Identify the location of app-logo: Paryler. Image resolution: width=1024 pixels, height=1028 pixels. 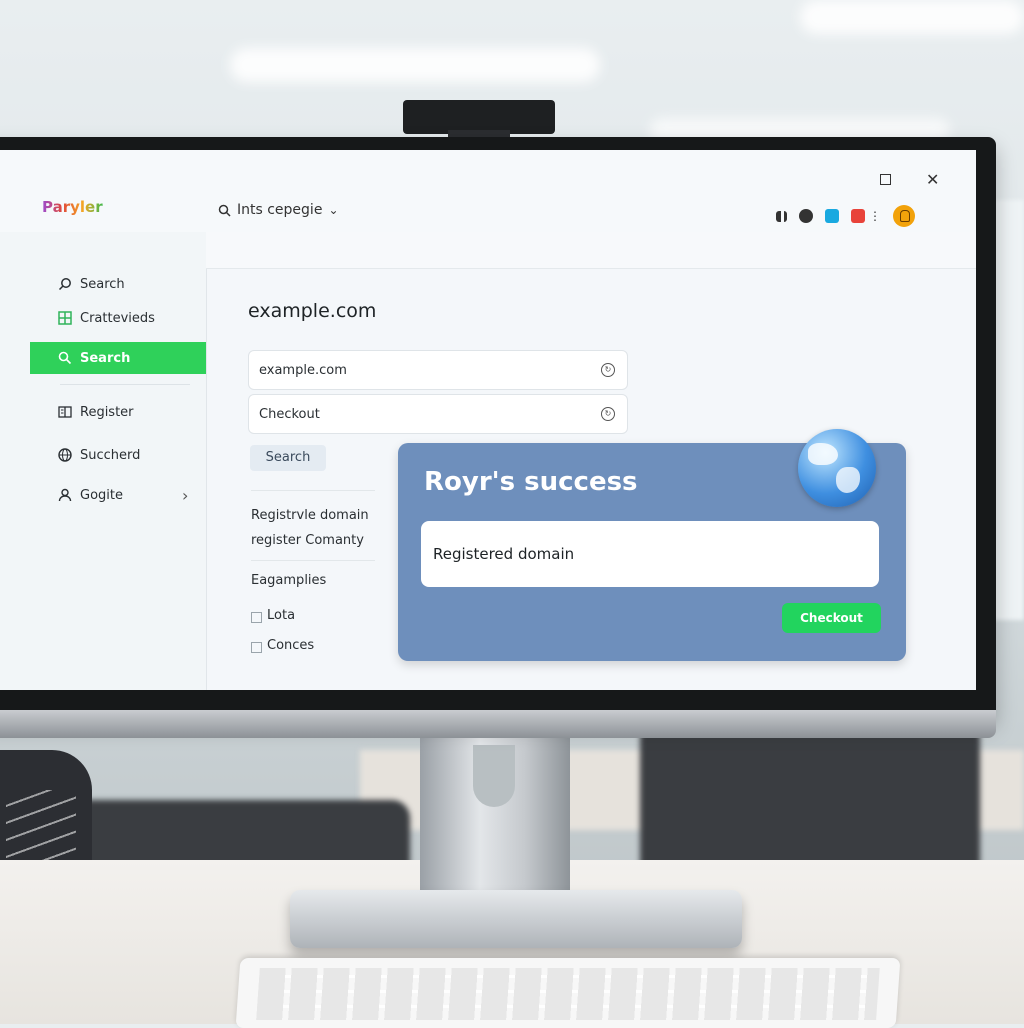
(72, 207).